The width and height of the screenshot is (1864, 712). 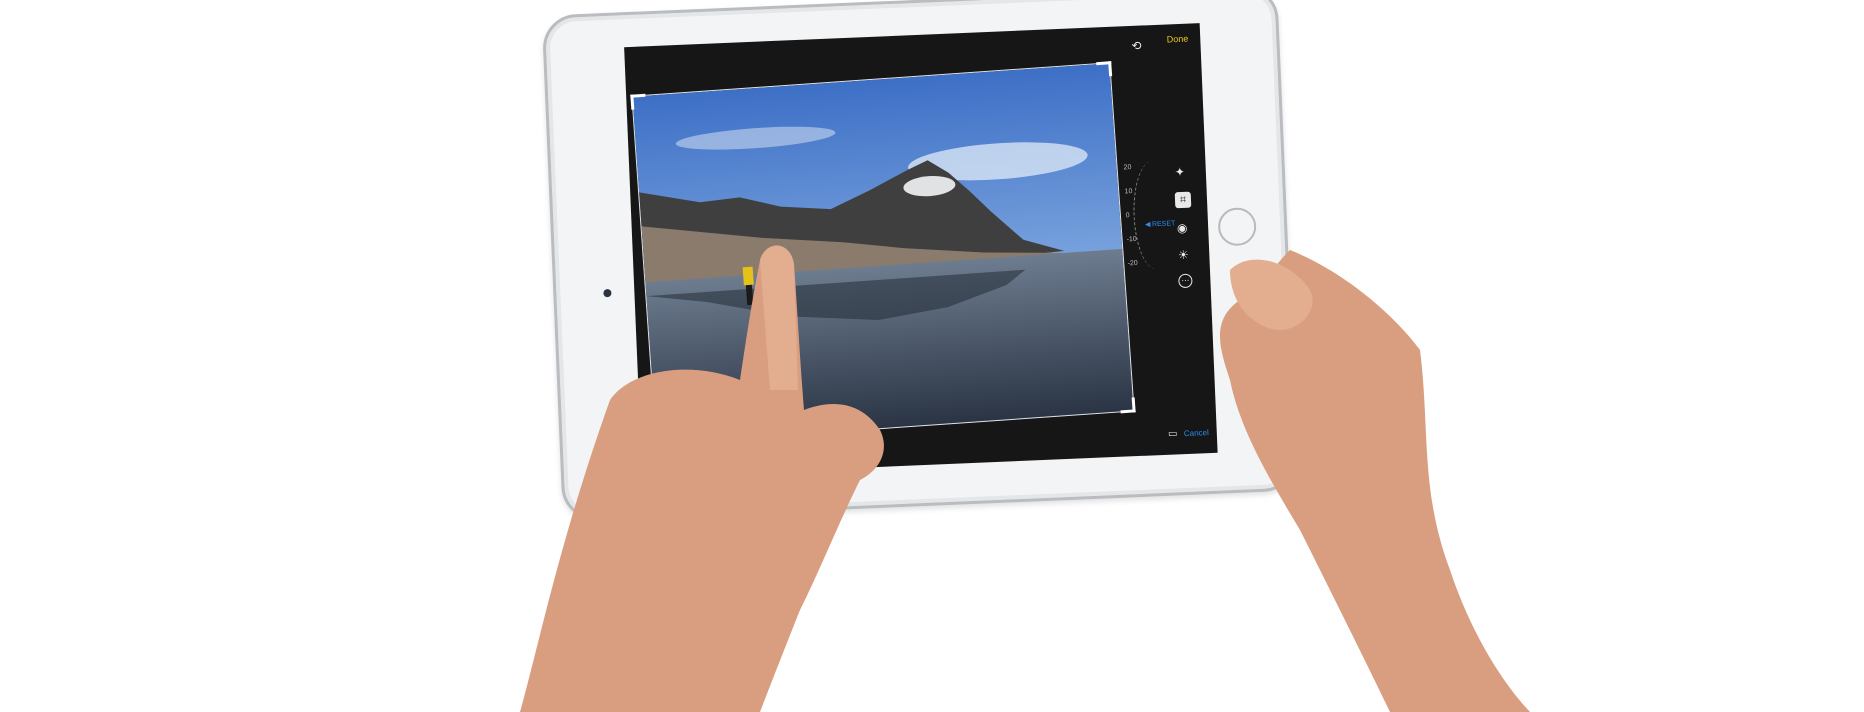 I want to click on rotate-icon: ⟲, so click(x=1136, y=45).